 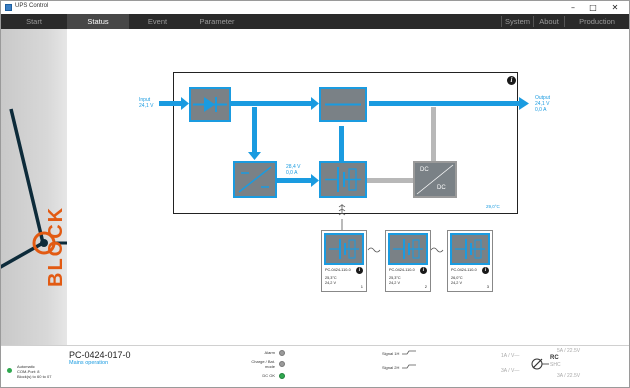 I want to click on diode-to-switch-arrow, so click(x=315, y=103).